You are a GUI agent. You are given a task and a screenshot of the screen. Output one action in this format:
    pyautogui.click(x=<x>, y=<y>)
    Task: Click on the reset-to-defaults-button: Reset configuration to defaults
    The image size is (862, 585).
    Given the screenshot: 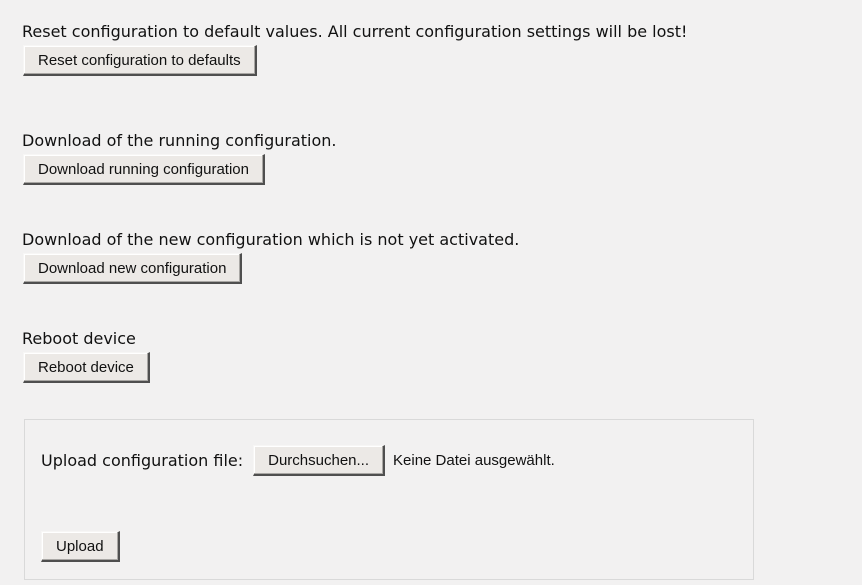 What is the action you would take?
    pyautogui.click(x=140, y=60)
    